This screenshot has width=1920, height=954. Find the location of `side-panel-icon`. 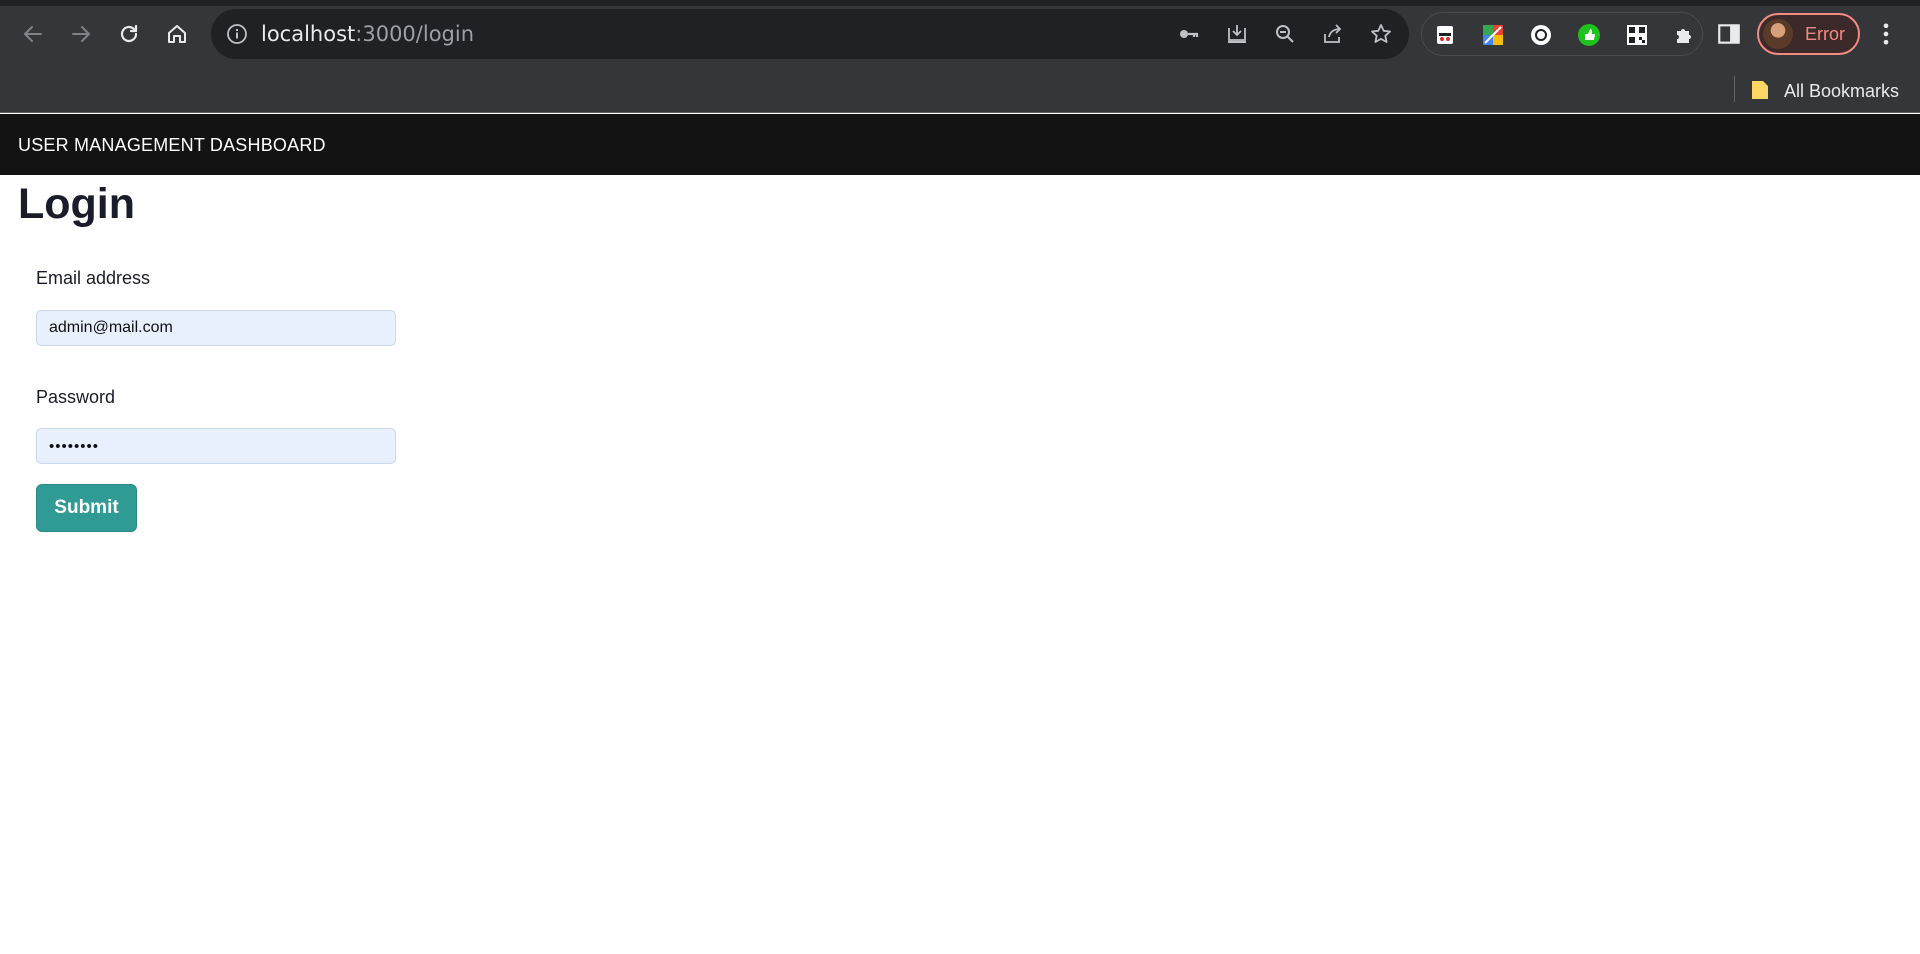

side-panel-icon is located at coordinates (1729, 34).